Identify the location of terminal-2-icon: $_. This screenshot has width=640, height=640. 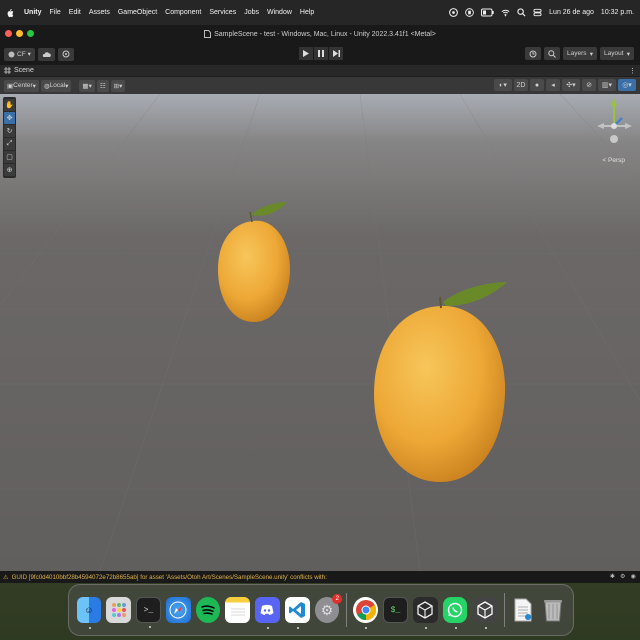
(395, 610).